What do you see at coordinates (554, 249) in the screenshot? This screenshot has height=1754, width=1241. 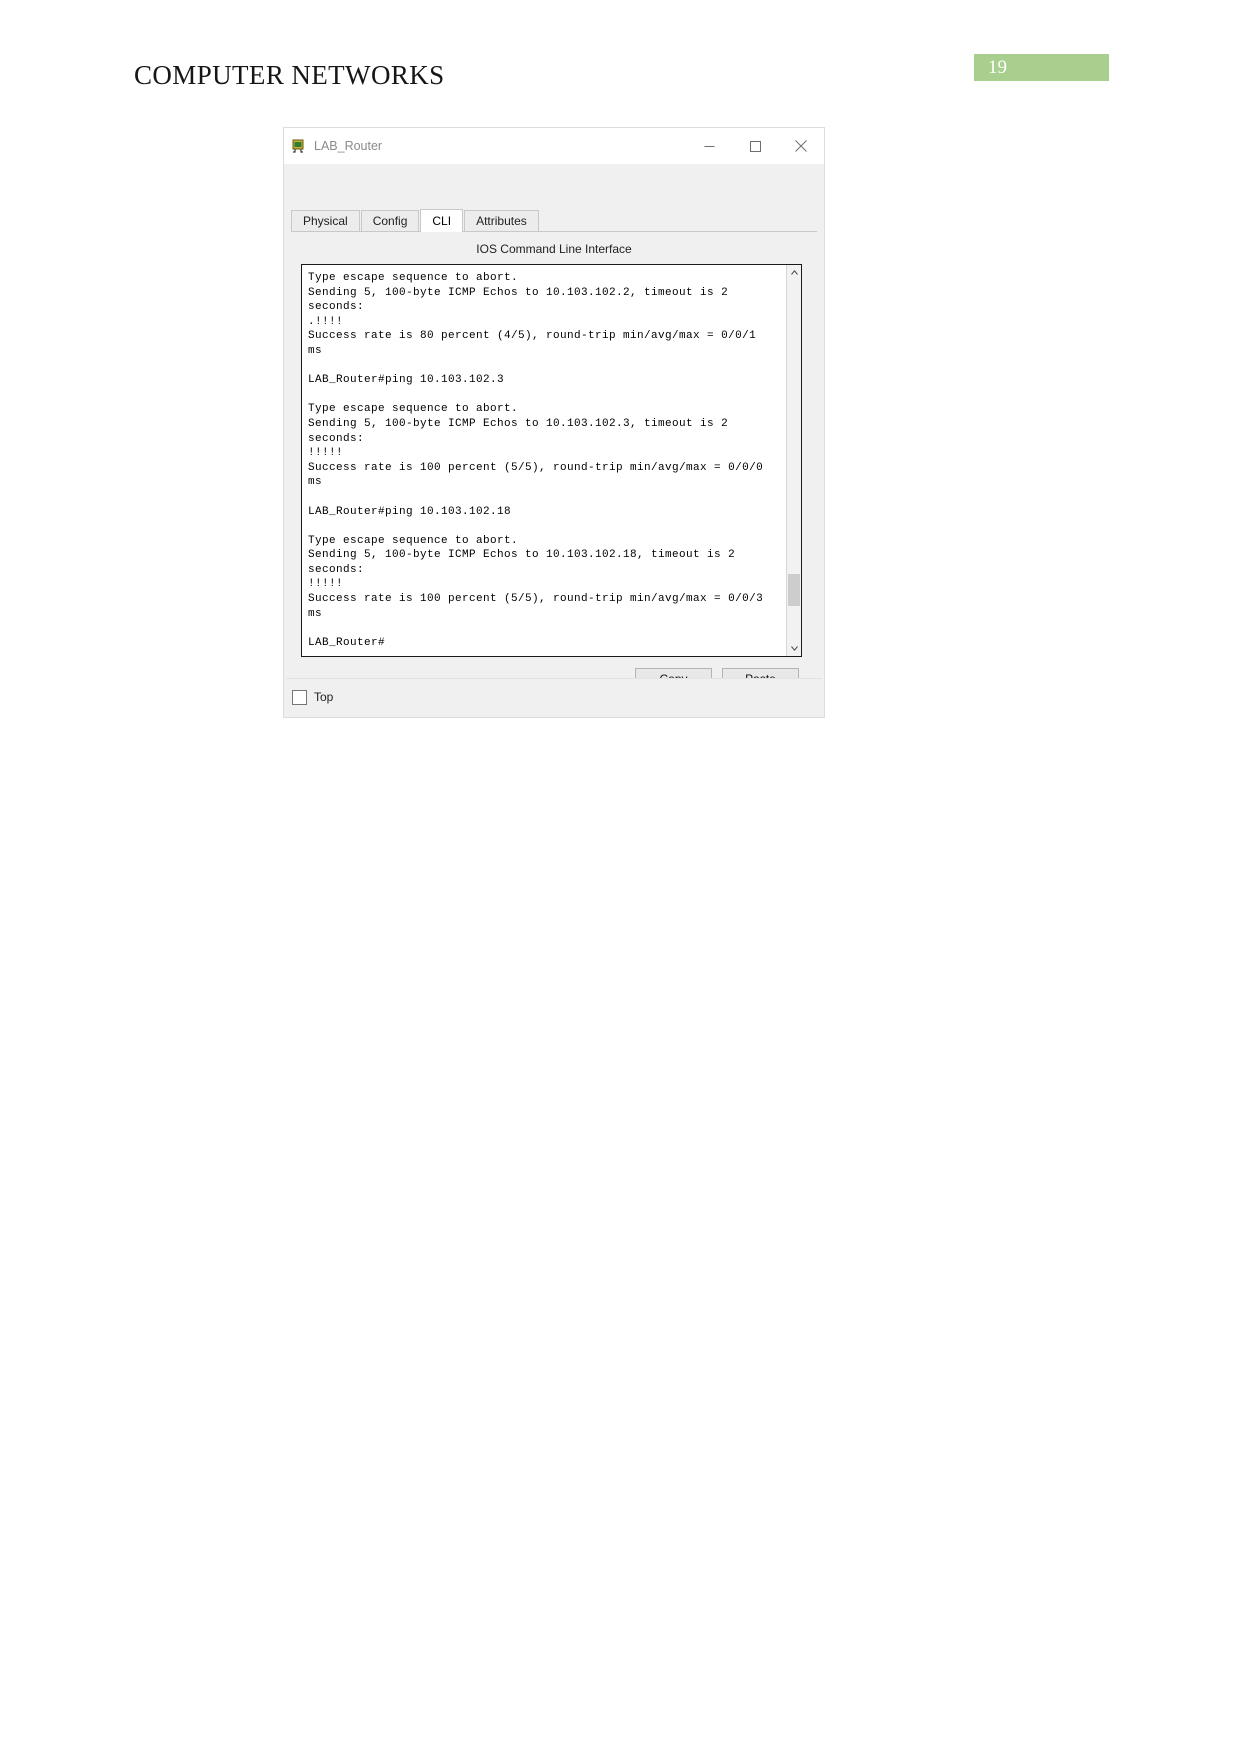 I see `cli-caption: IOS Command Line Interface` at bounding box center [554, 249].